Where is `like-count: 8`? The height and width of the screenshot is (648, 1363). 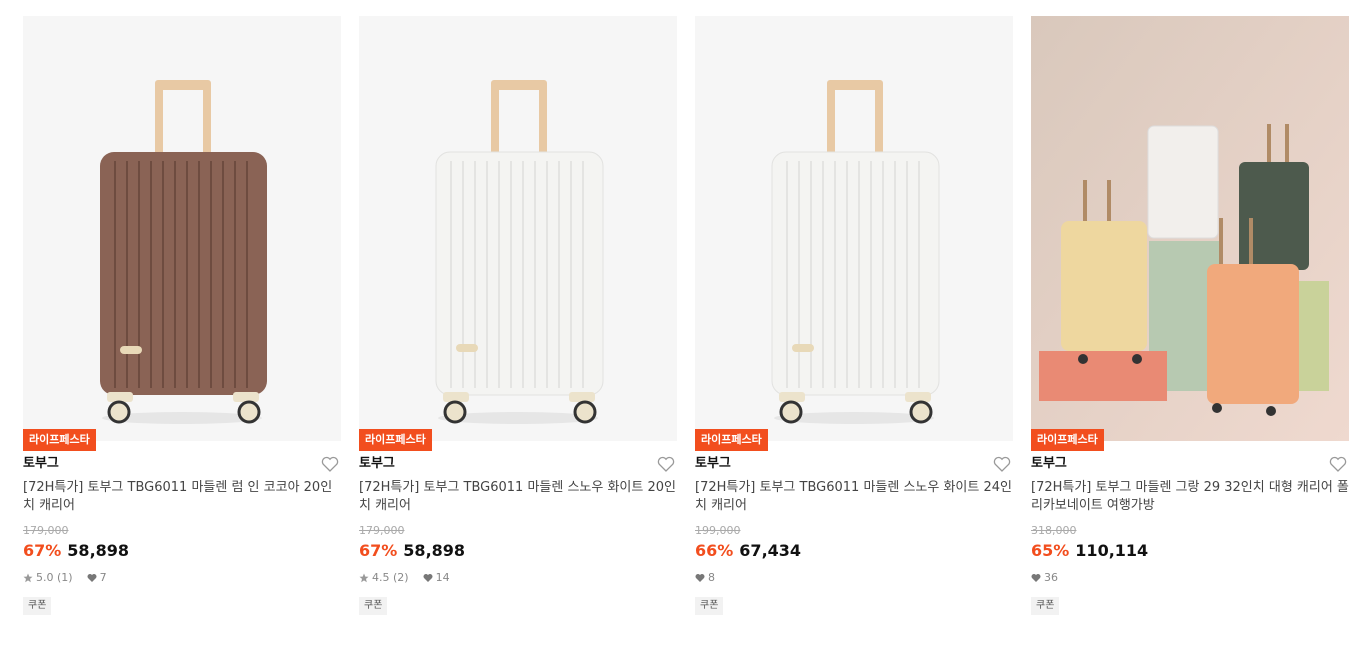 like-count: 8 is located at coordinates (711, 577).